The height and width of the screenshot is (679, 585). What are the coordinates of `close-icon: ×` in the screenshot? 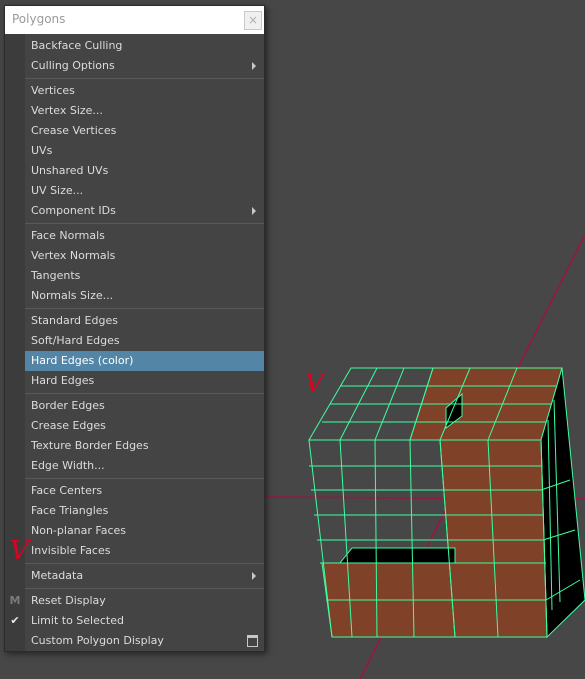 It's located at (253, 20).